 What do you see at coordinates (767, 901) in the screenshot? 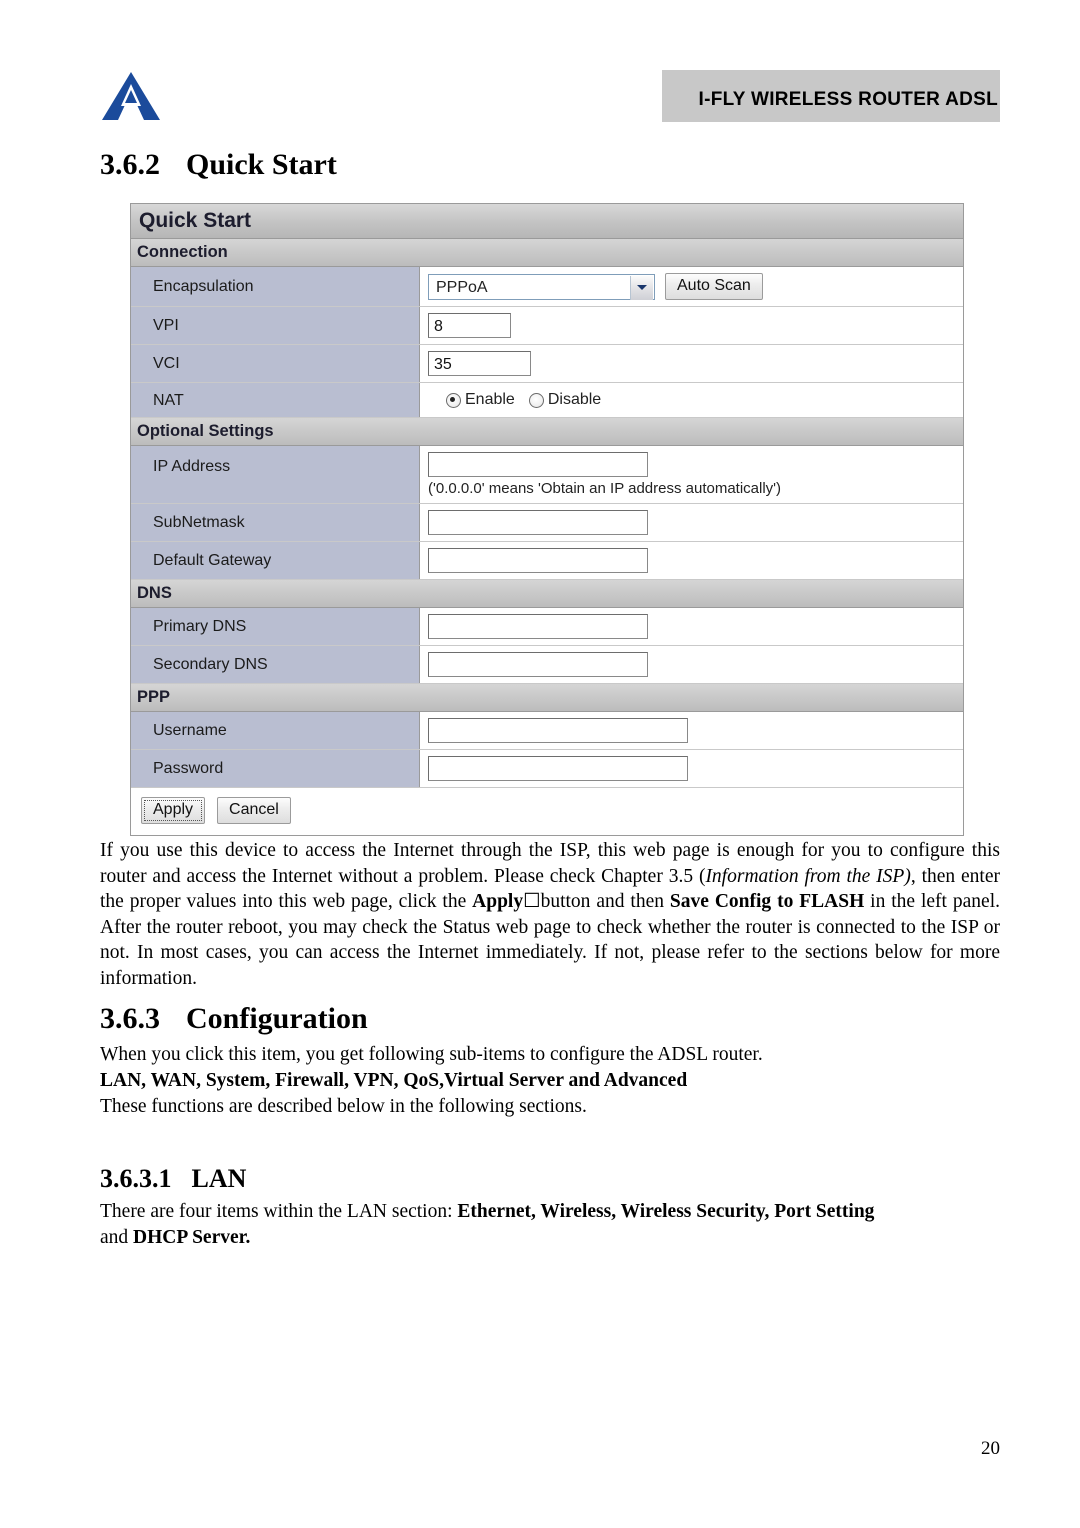
I see `qs-save-bold: Save Config to FLASH` at bounding box center [767, 901].